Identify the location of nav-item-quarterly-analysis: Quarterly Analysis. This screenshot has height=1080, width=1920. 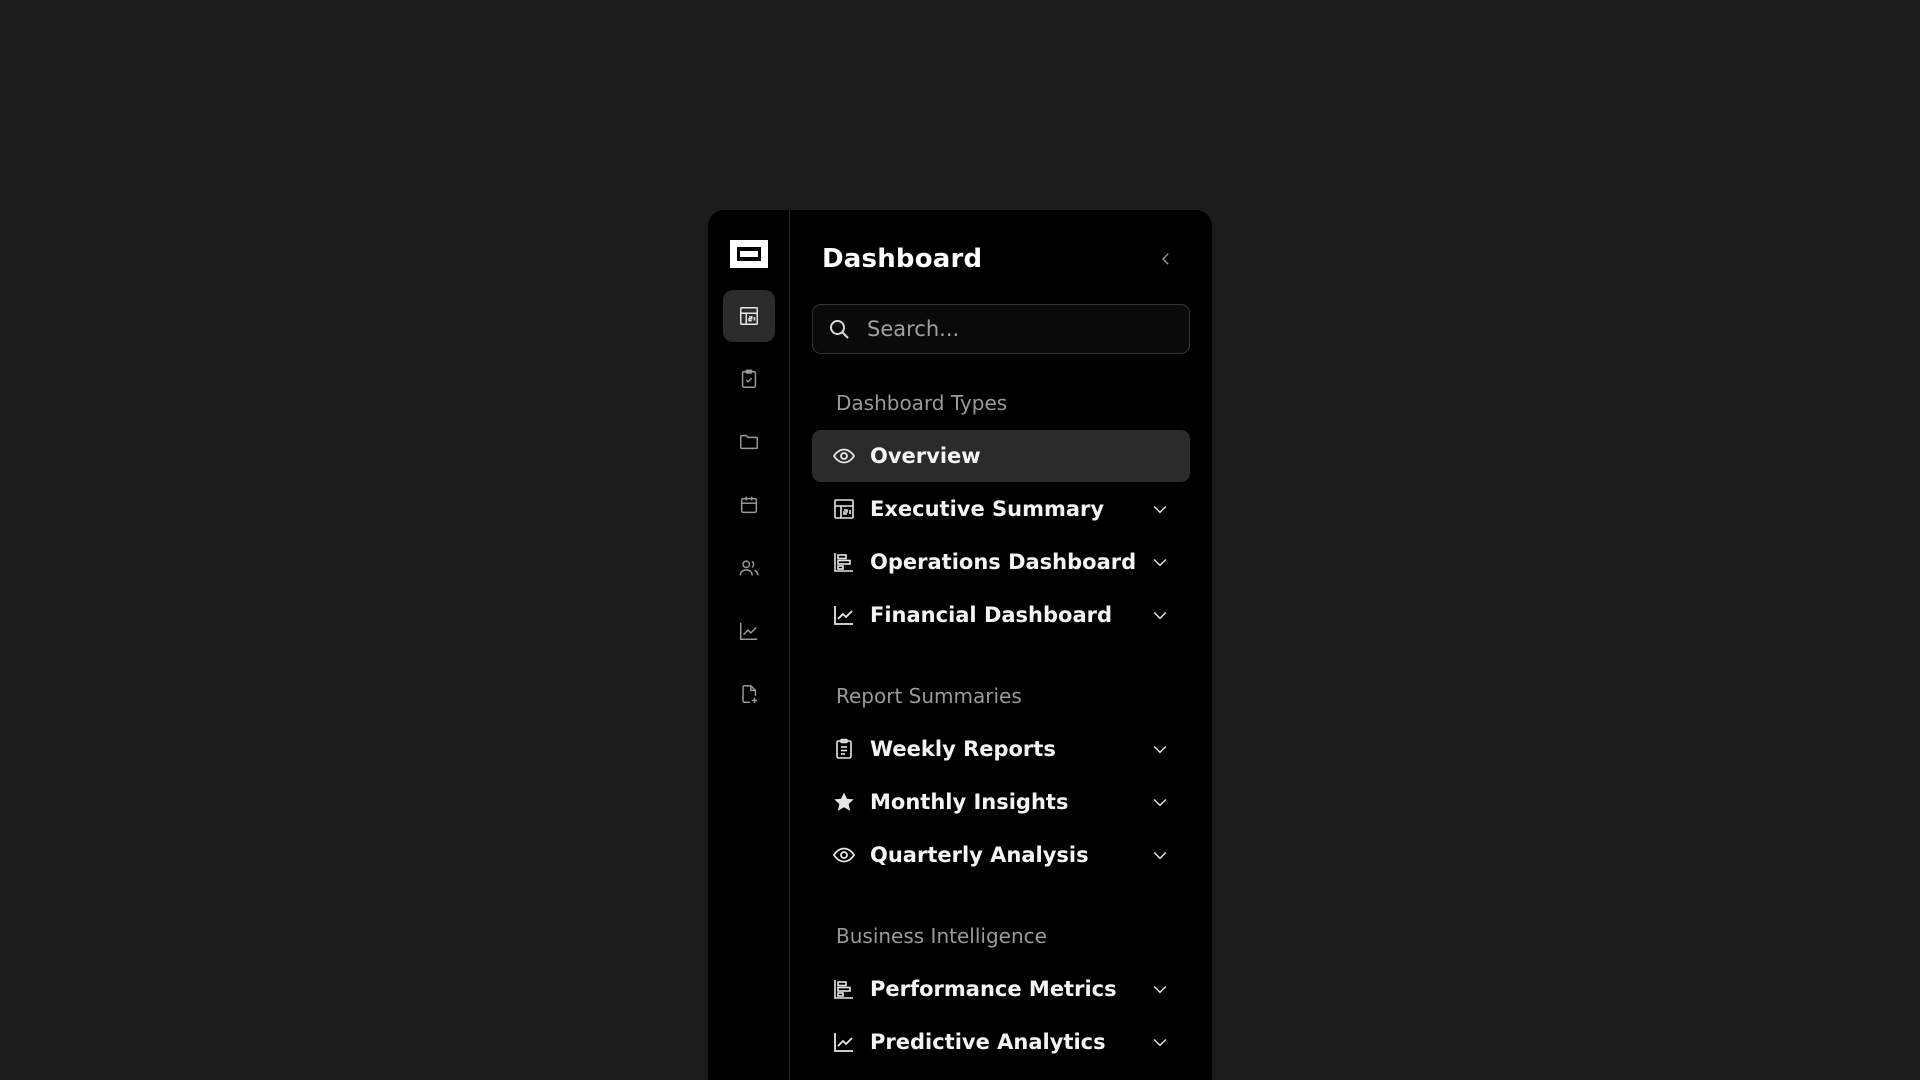
(1001, 855).